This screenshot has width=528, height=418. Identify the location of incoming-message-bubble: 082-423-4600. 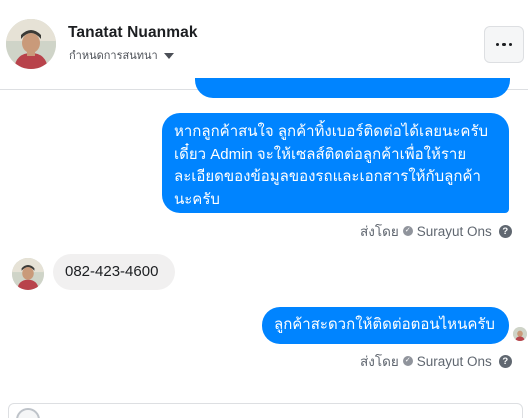
(114, 272).